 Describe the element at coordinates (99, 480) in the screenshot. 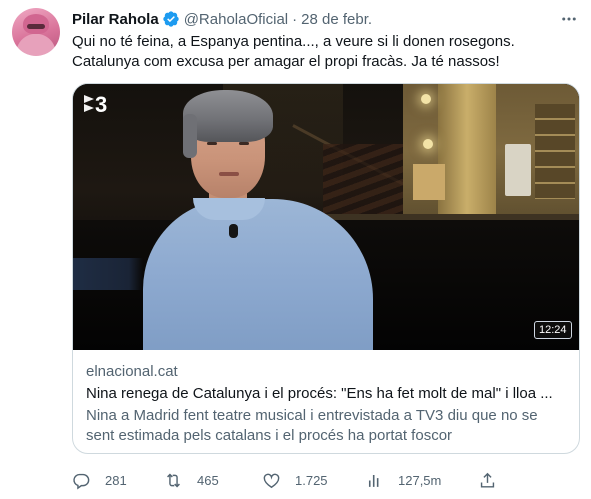

I see `reply-button: 281` at that location.